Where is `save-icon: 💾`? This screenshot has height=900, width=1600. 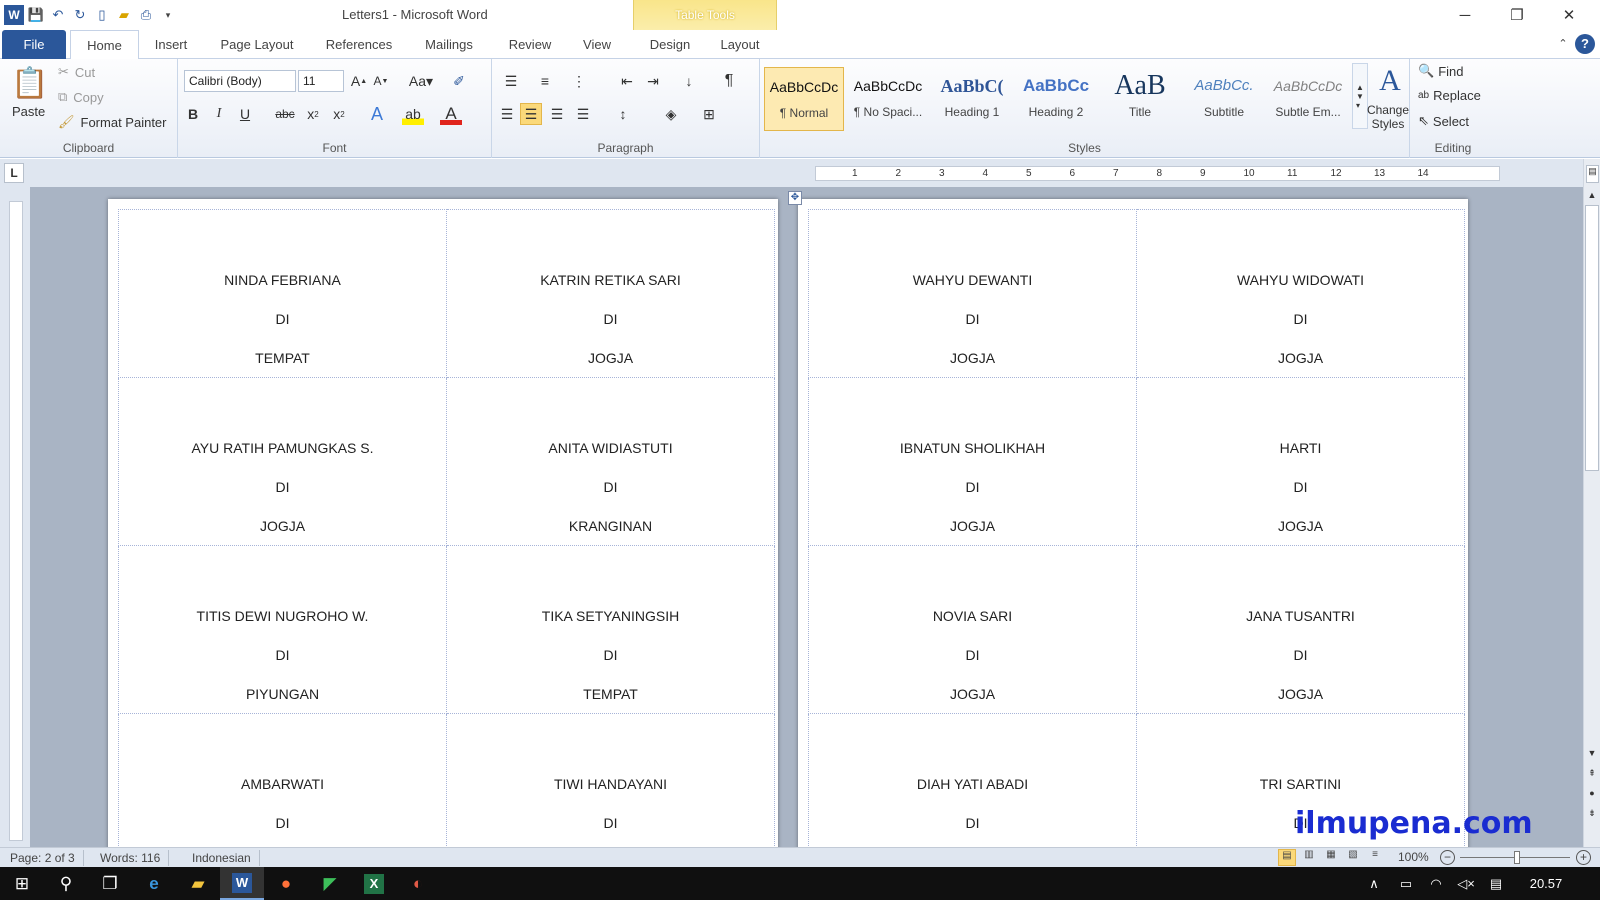
save-icon: 💾 is located at coordinates (36, 15).